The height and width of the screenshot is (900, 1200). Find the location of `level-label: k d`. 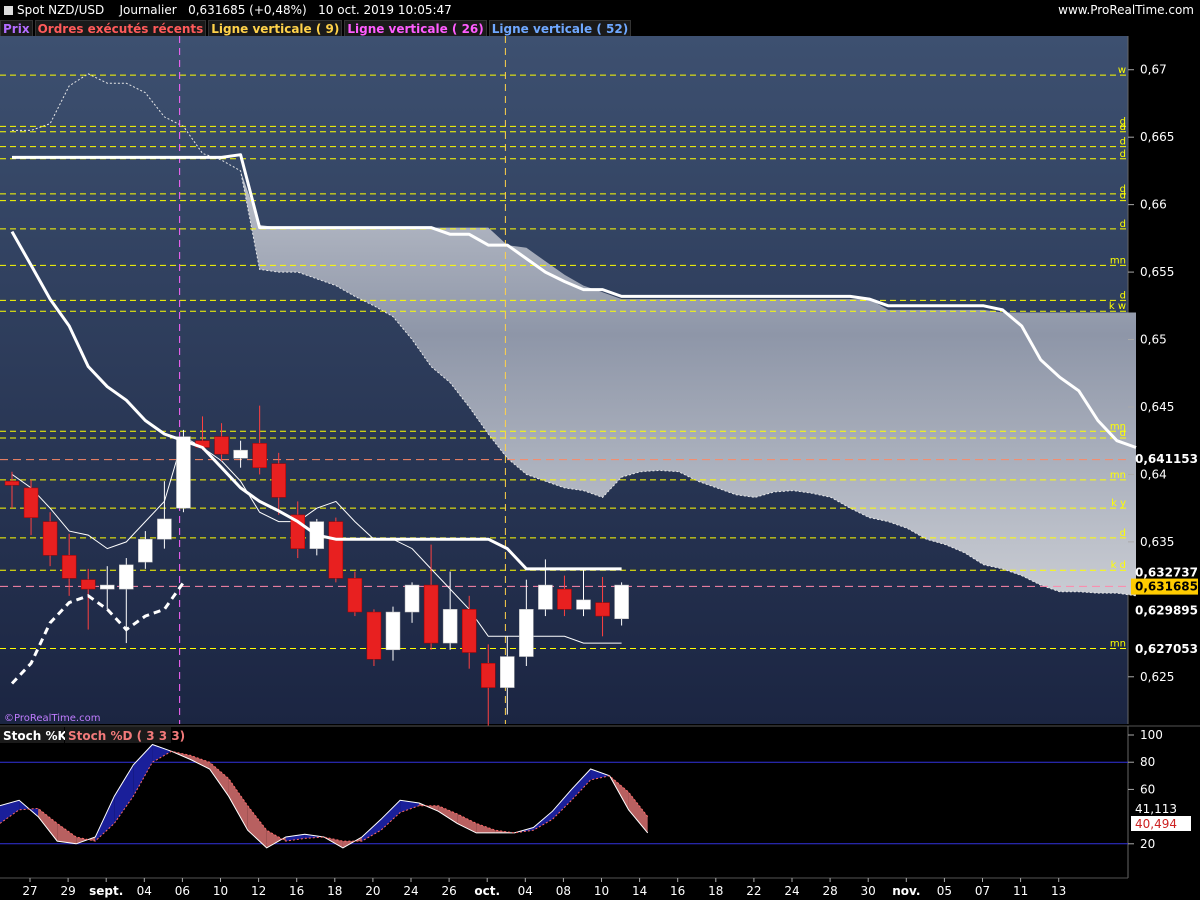

level-label: k d is located at coordinates (1118, 565).